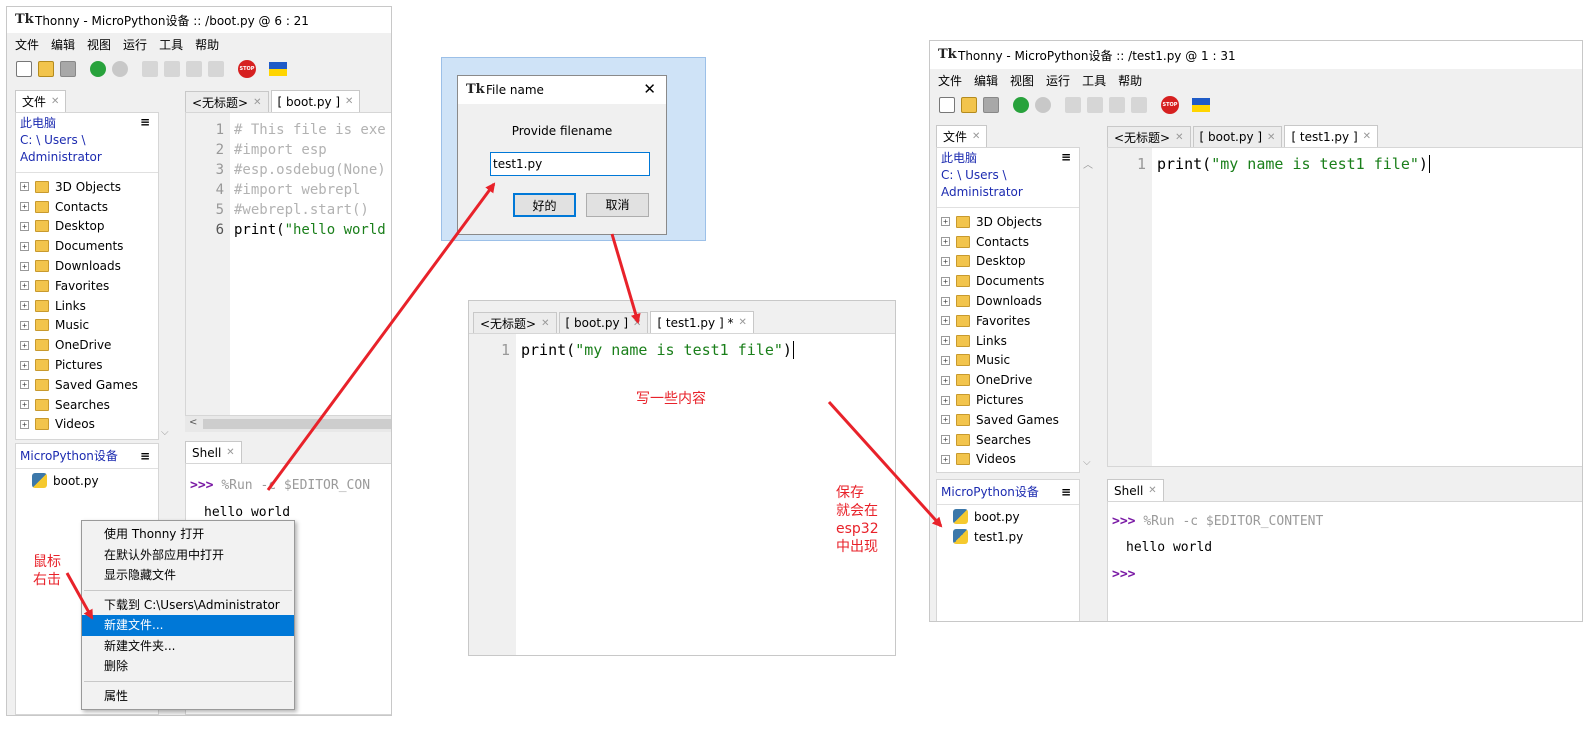  Describe the element at coordinates (79, 596) in the screenshot. I see `arrow-to-new-file` at that location.